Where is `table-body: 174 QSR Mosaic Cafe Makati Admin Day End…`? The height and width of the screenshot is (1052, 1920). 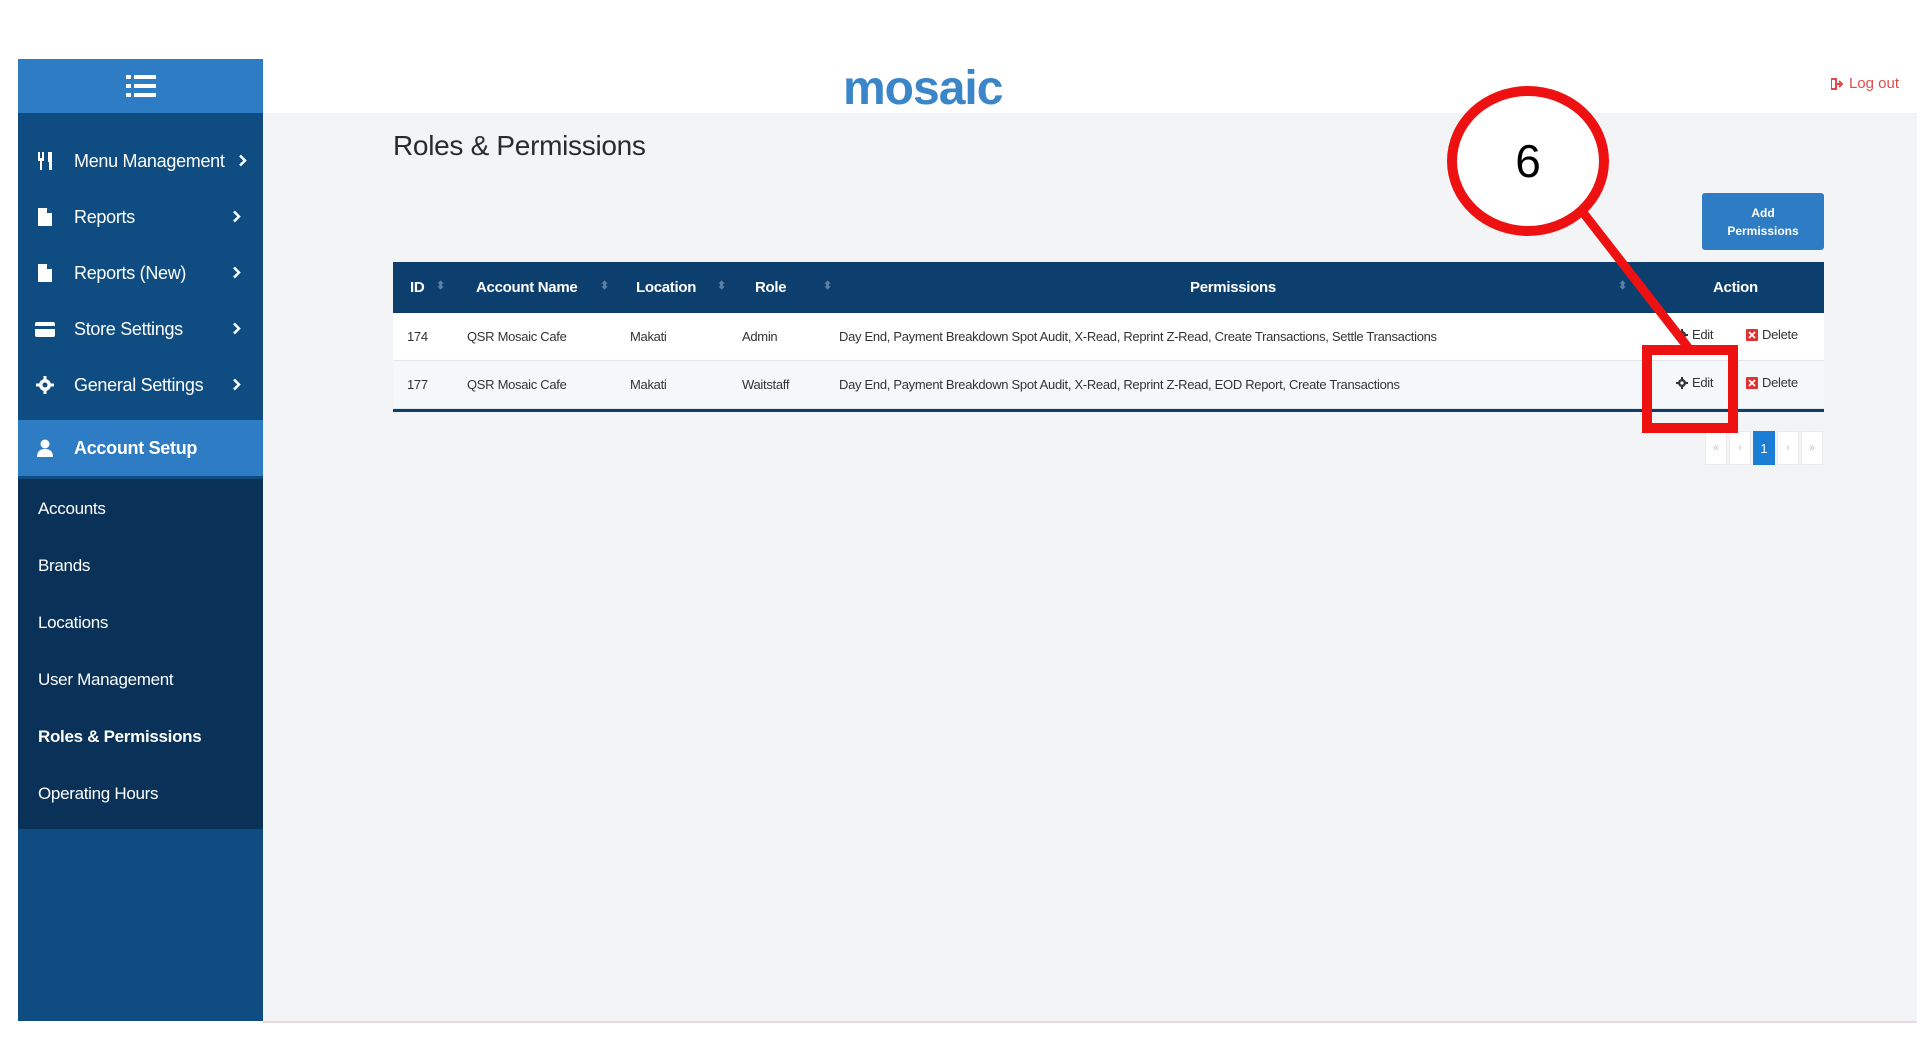
table-body: 174 QSR Mosaic Cafe Makati Admin Day End… is located at coordinates (1108, 361).